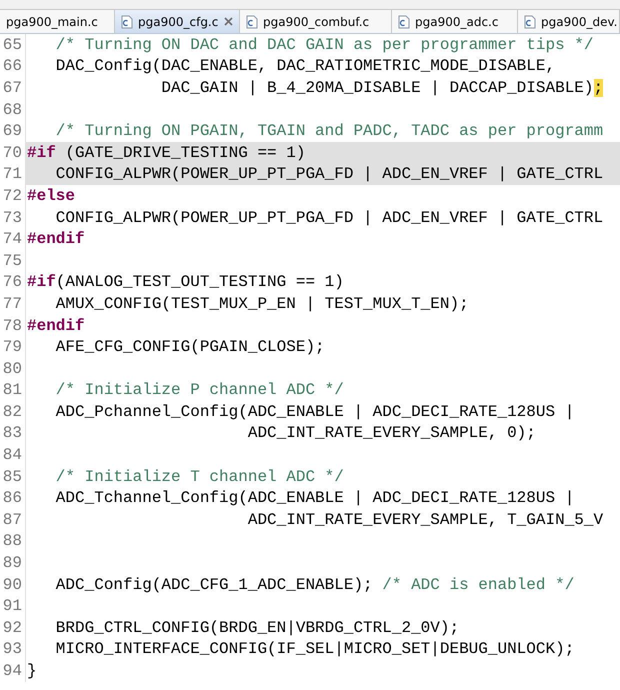  I want to click on line-number: 68, so click(13, 109).